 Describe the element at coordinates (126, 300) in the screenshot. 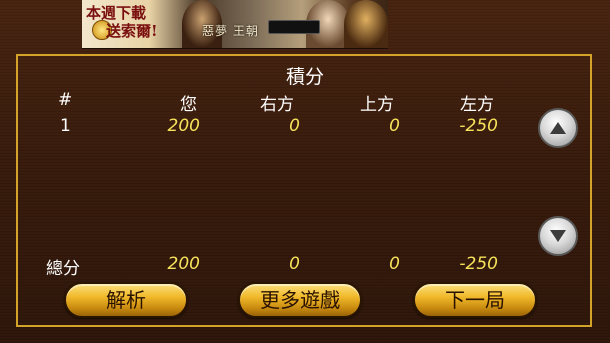

I see `analysis-button: 解析` at that location.